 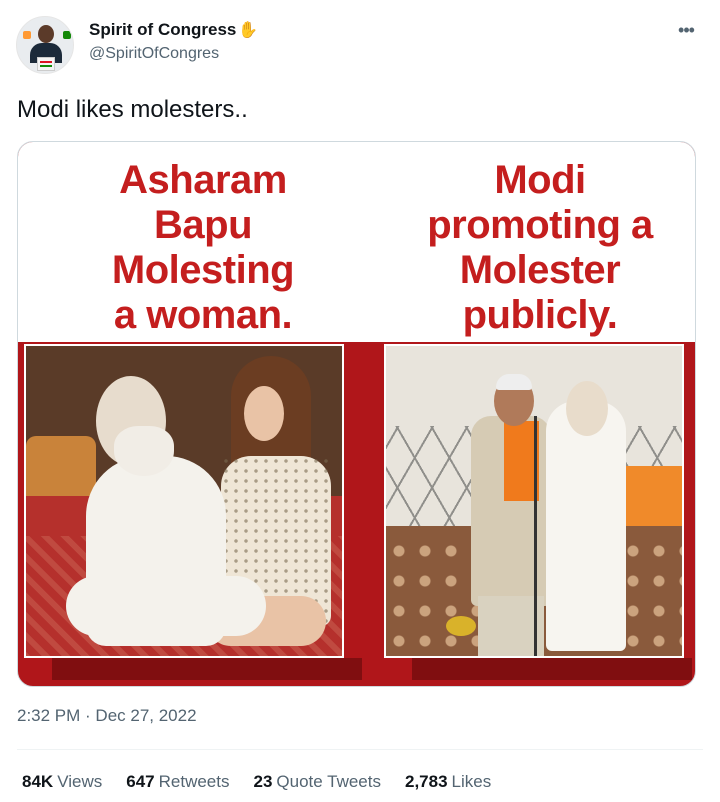 What do you see at coordinates (426, 781) in the screenshot?
I see `likes-count: 2,783` at bounding box center [426, 781].